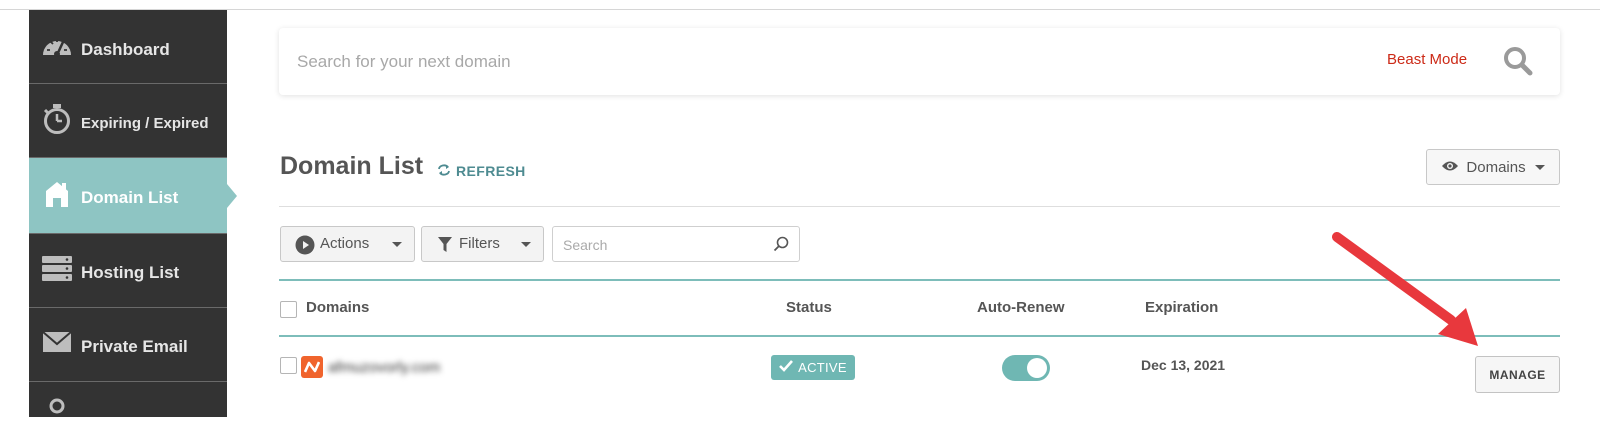  I want to click on sidebar-item-expiring: Expiring / Expired, so click(128, 121).